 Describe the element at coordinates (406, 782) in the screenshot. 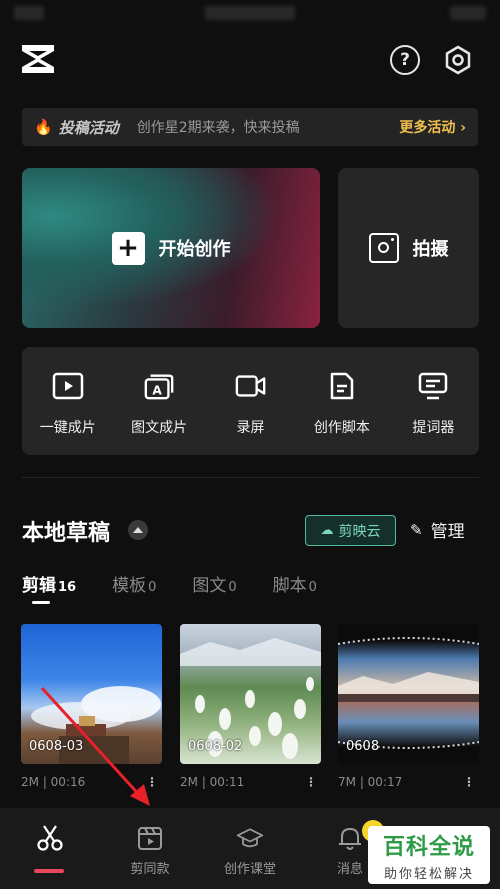

I see `project-meta: 7M | 00:17 ⋮` at that location.